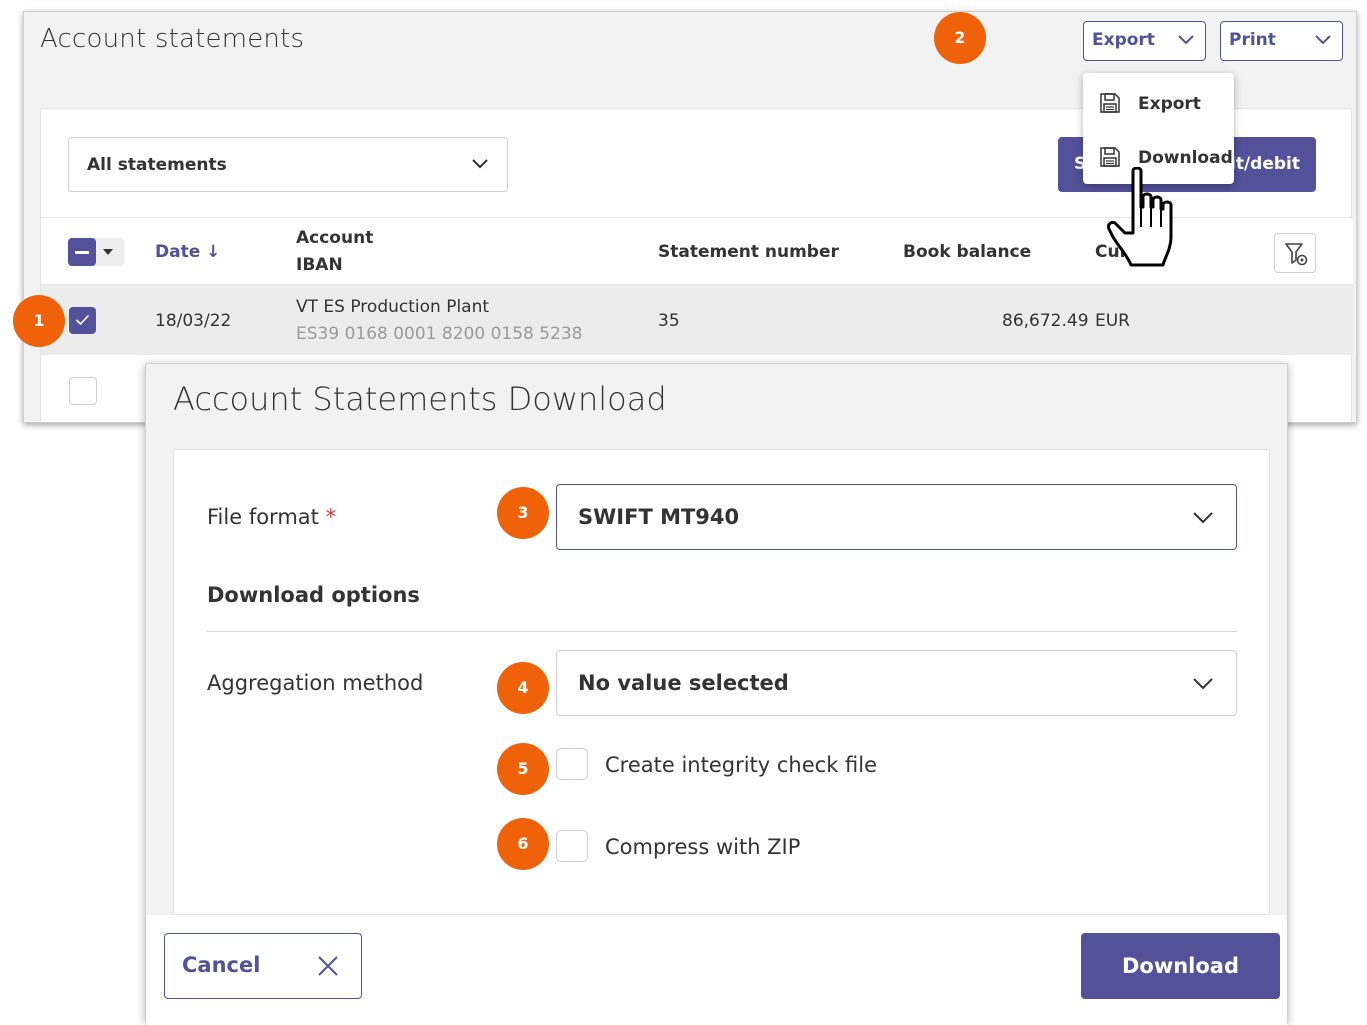  Describe the element at coordinates (572, 846) in the screenshot. I see `compress-zip-checkbox` at that location.